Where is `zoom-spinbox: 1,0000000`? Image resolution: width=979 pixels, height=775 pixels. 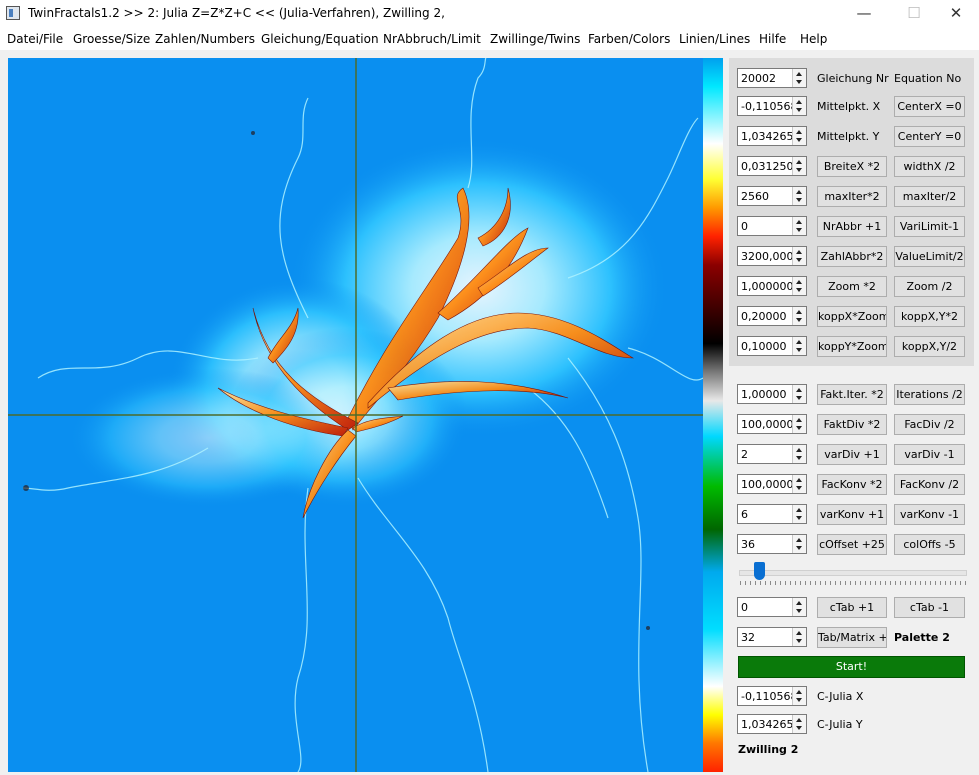
zoom-spinbox: 1,0000000 is located at coordinates (772, 286).